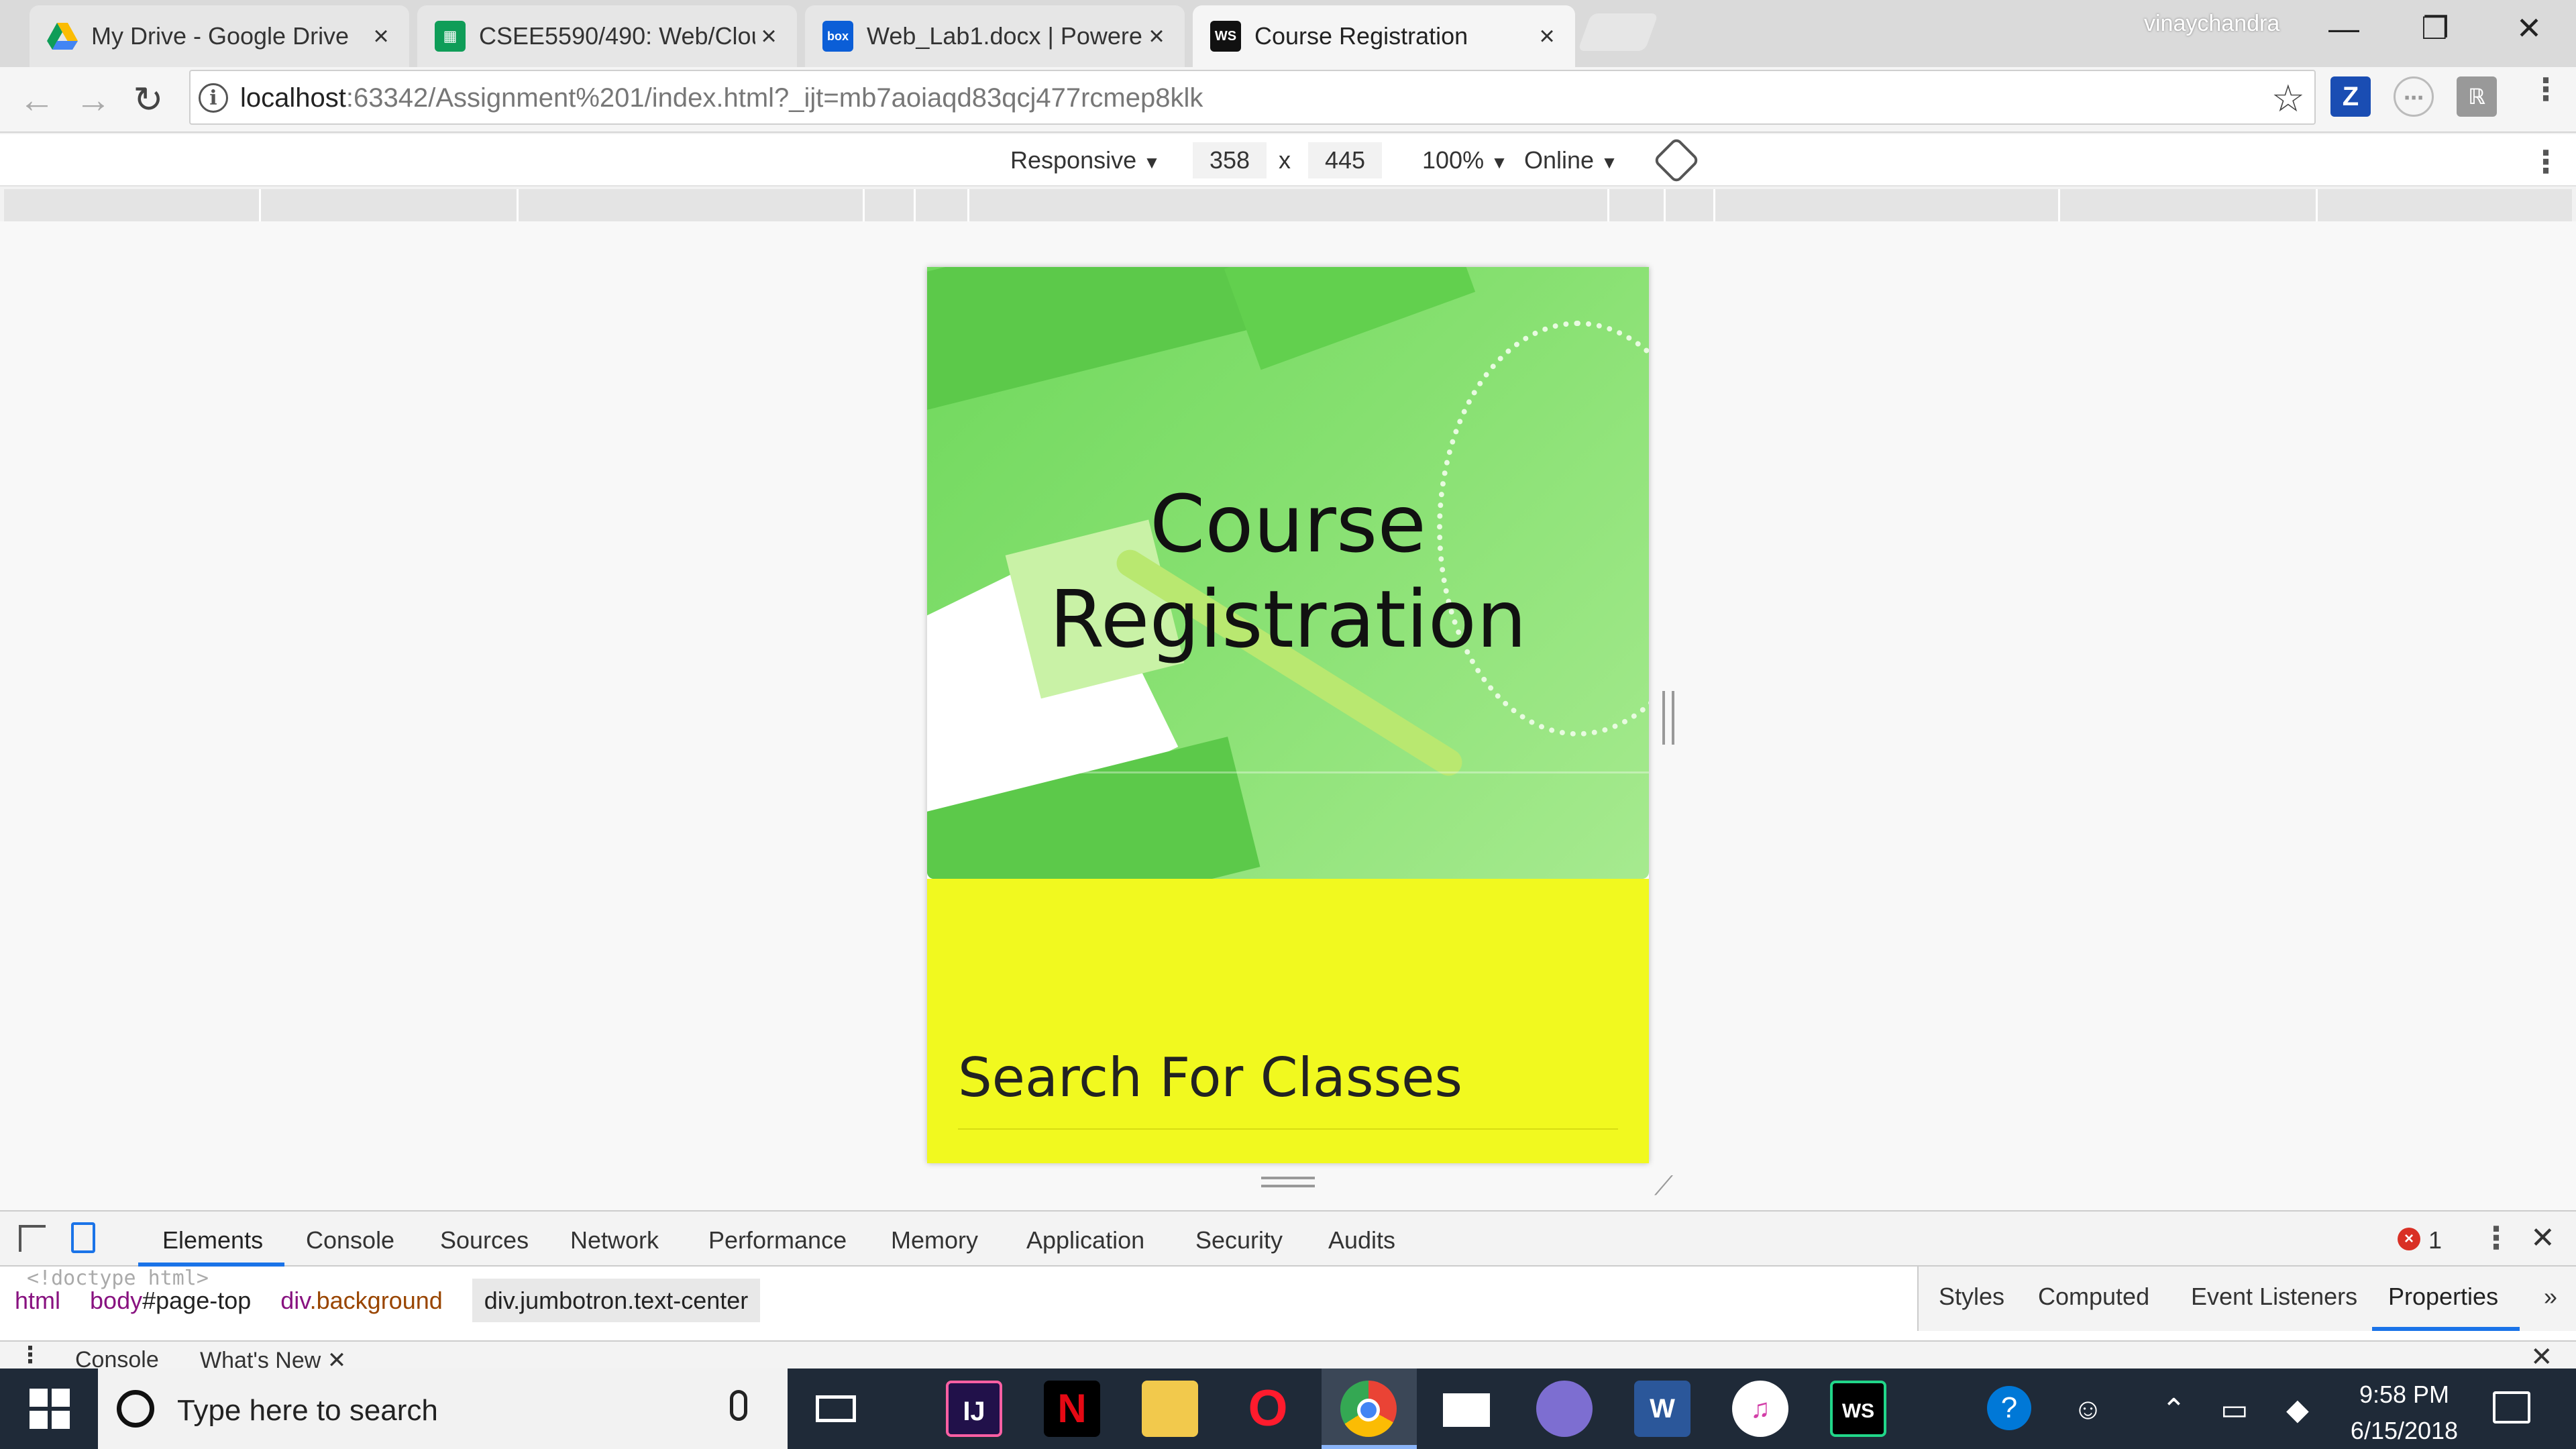 This screenshot has width=2576, height=1449. I want to click on battery-icon: ▭, so click(2234, 1410).